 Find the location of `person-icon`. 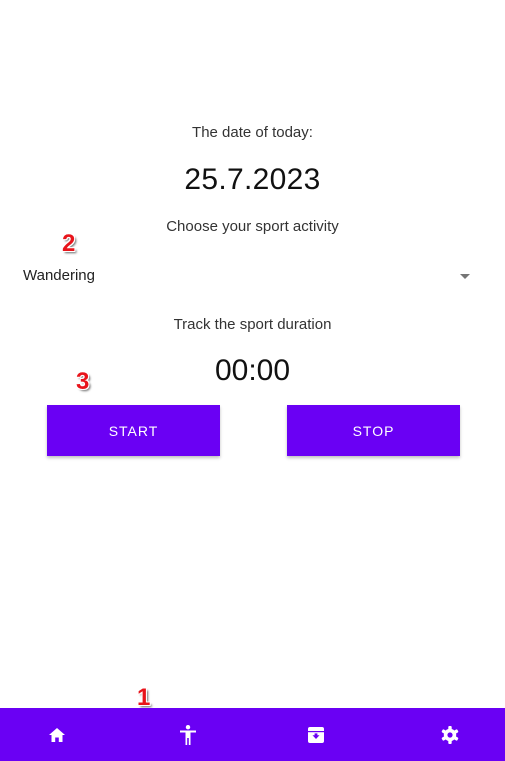

person-icon is located at coordinates (188, 734).